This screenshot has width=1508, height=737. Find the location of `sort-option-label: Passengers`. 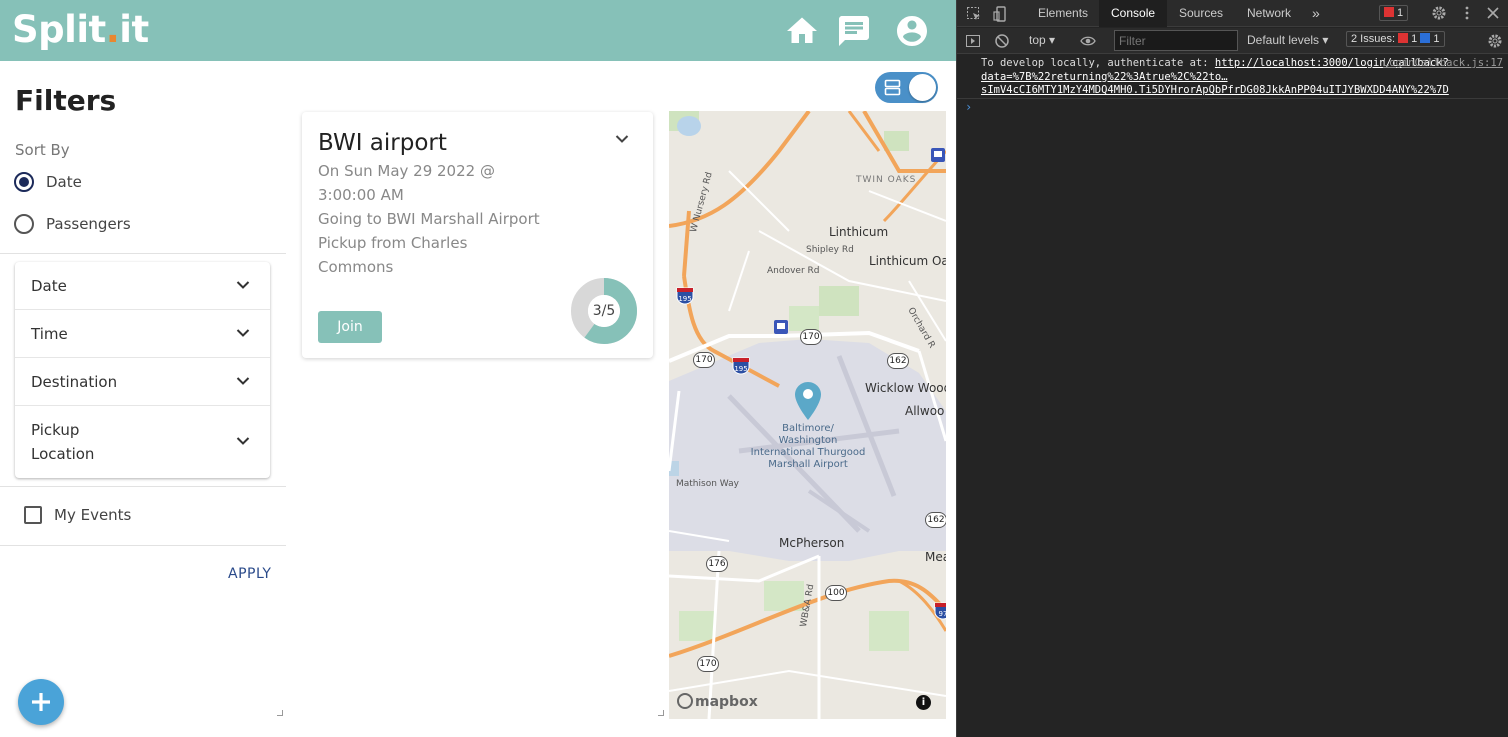

sort-option-label: Passengers is located at coordinates (88, 224).